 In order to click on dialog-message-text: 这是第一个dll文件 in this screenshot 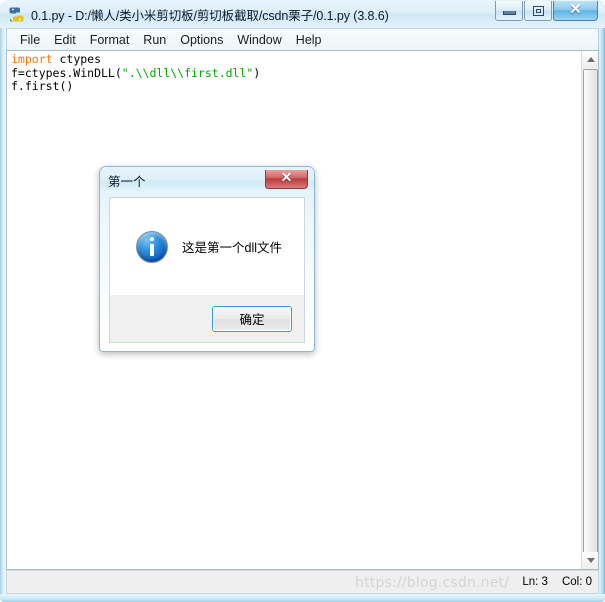, I will do `click(232, 248)`.